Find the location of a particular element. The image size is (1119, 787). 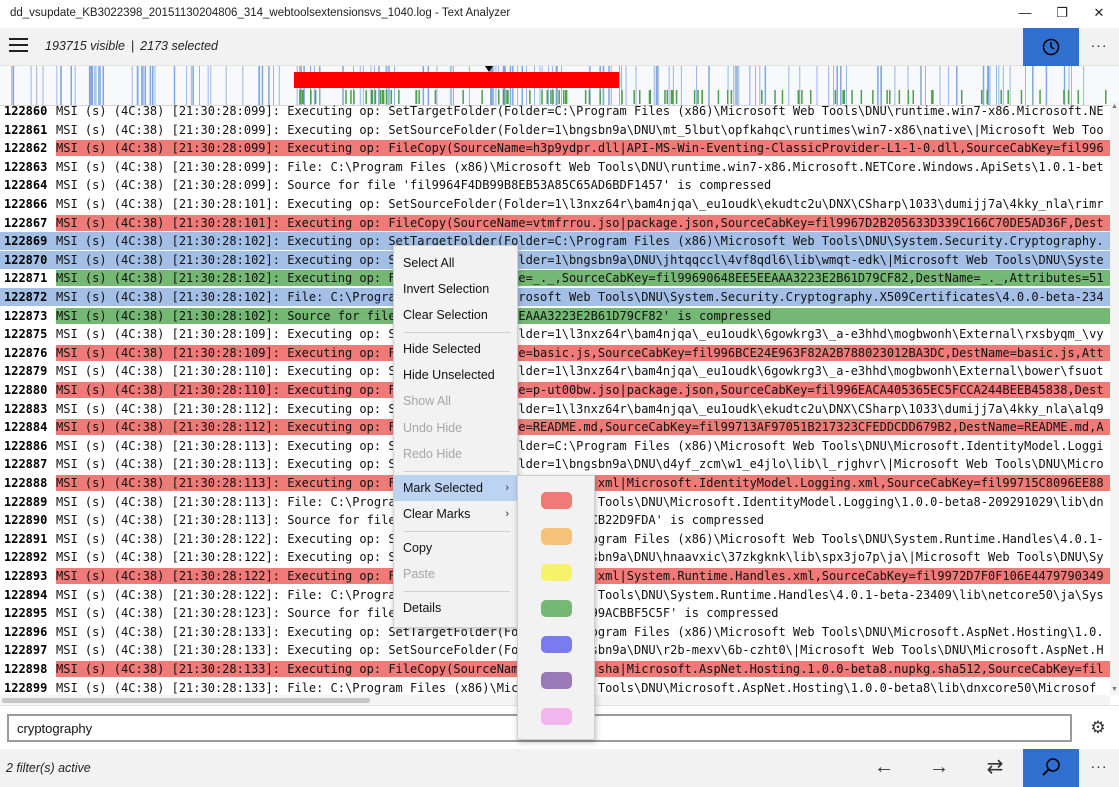

swap-button: ⇄ is located at coordinates (995, 768).